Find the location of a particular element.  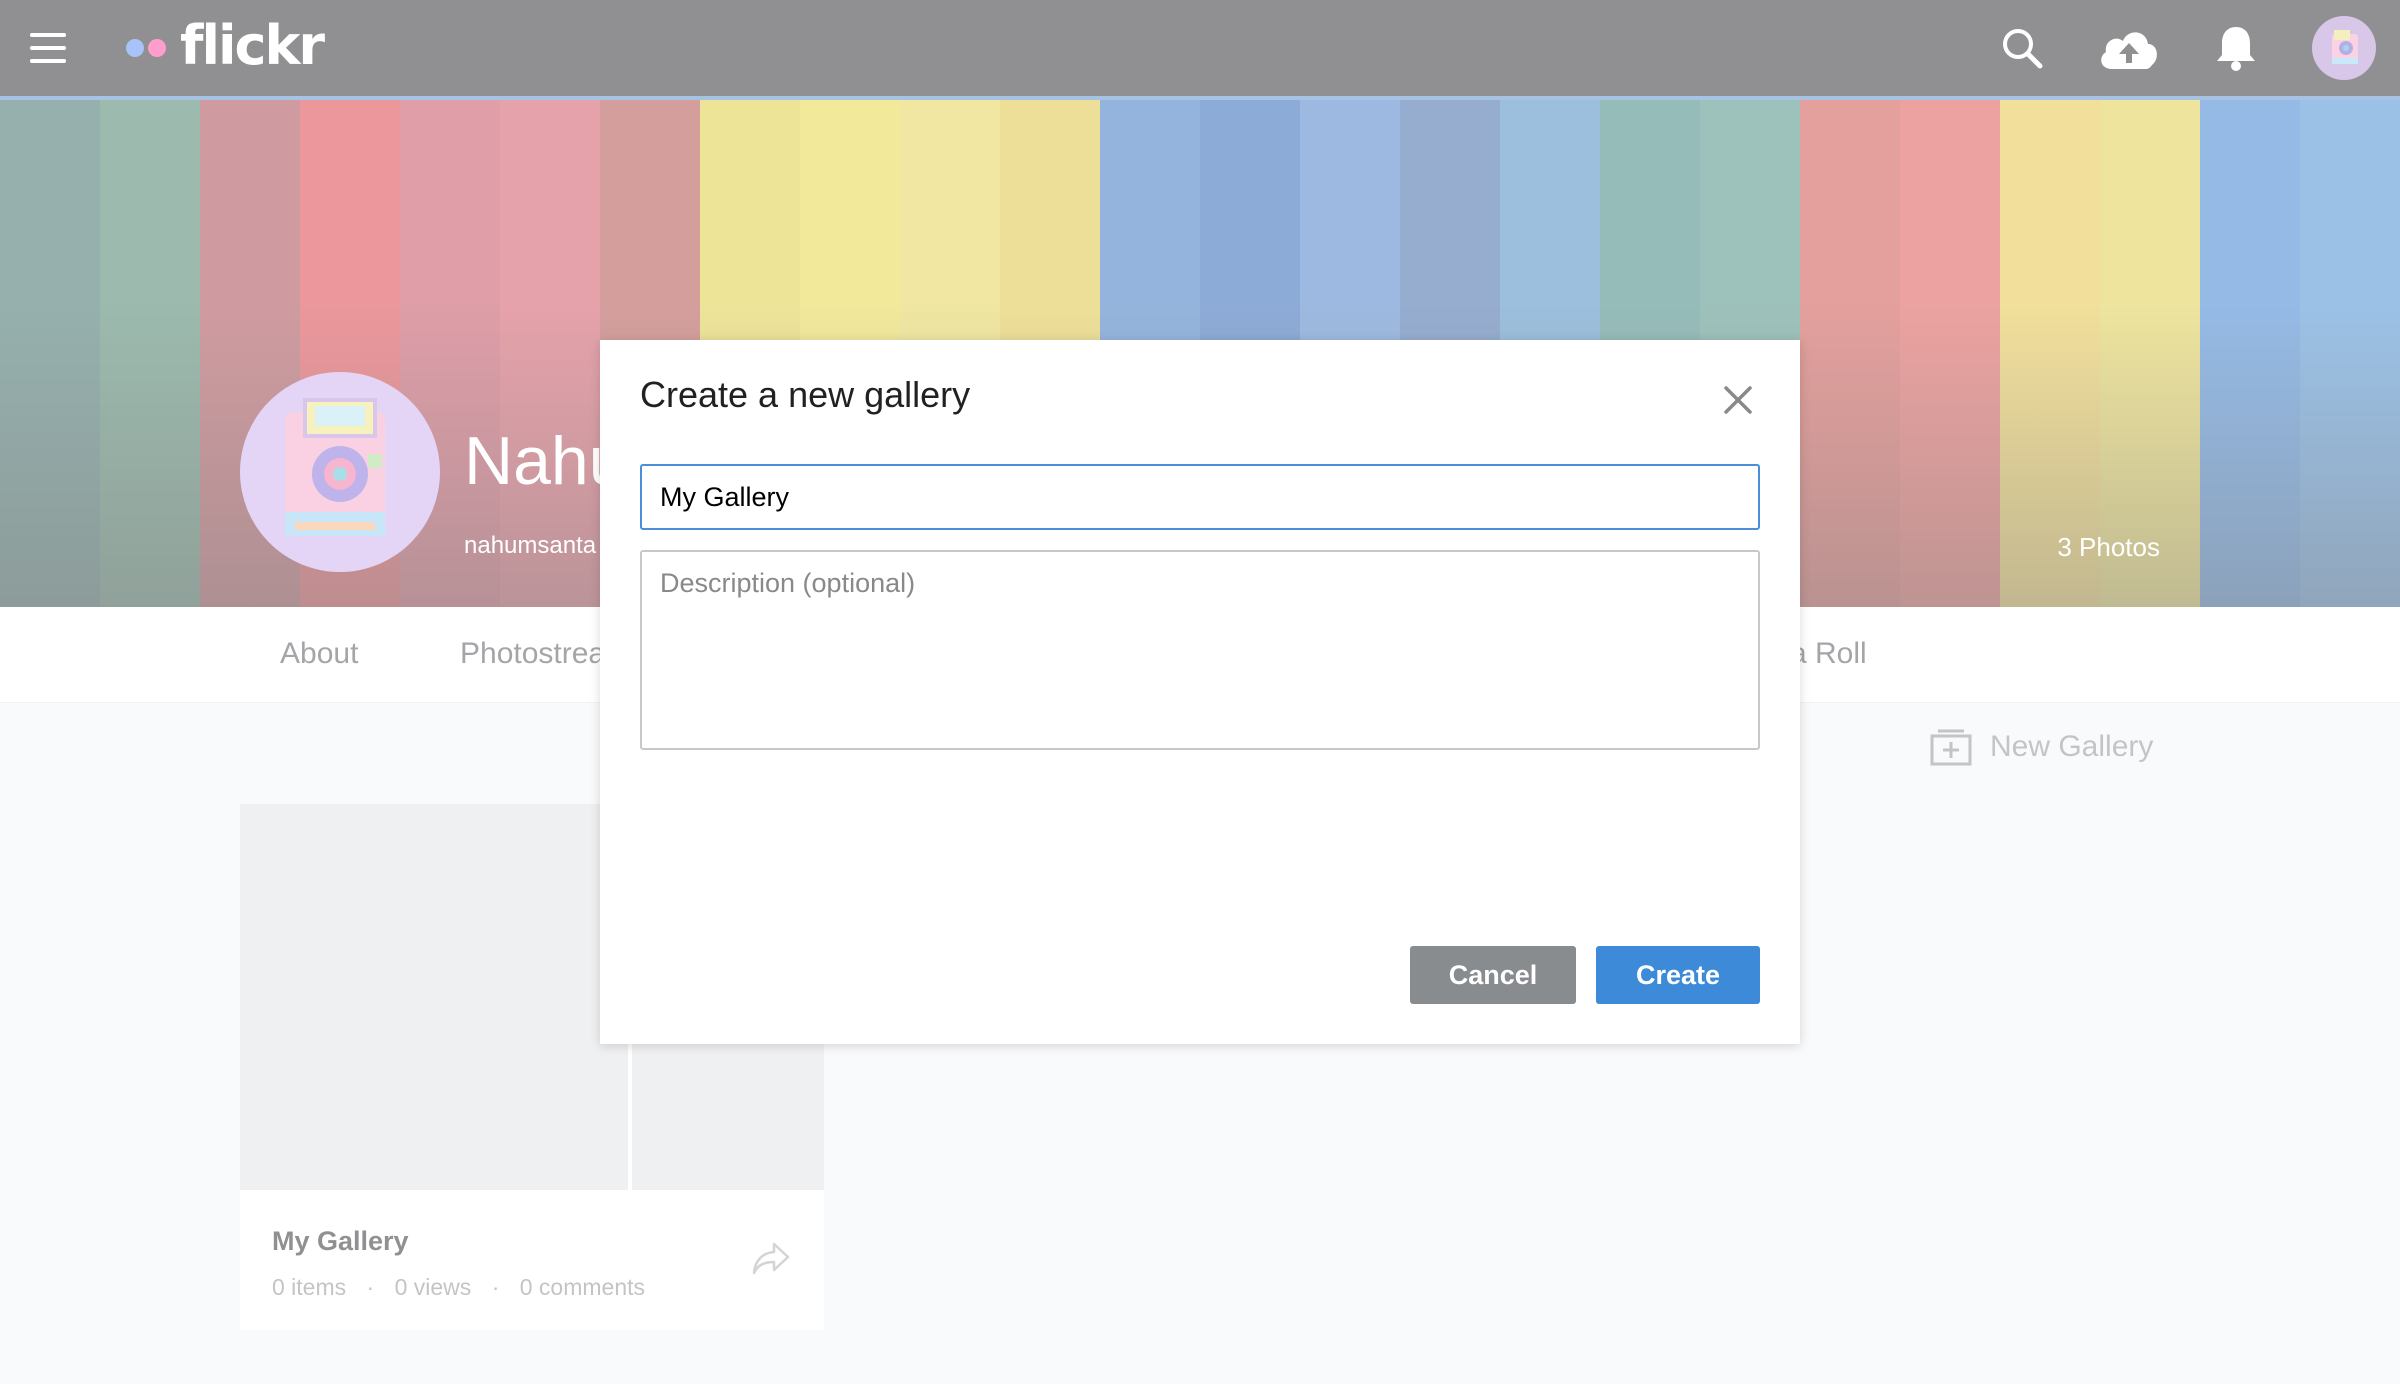

gallery-name-input is located at coordinates (1200, 497).